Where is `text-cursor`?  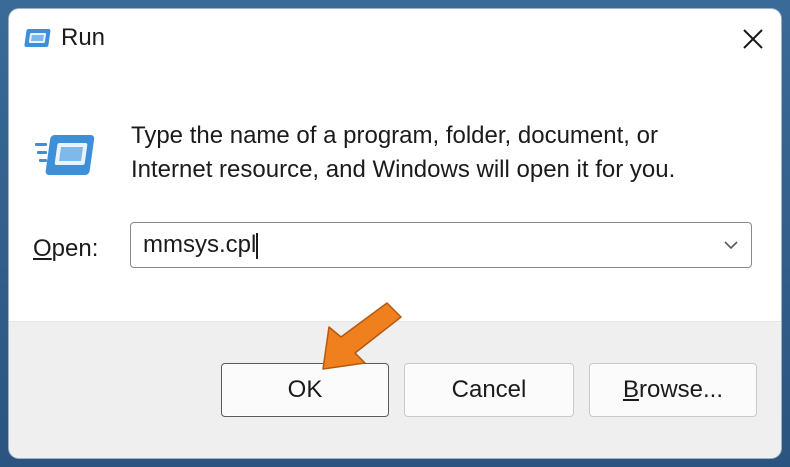 text-cursor is located at coordinates (257, 246).